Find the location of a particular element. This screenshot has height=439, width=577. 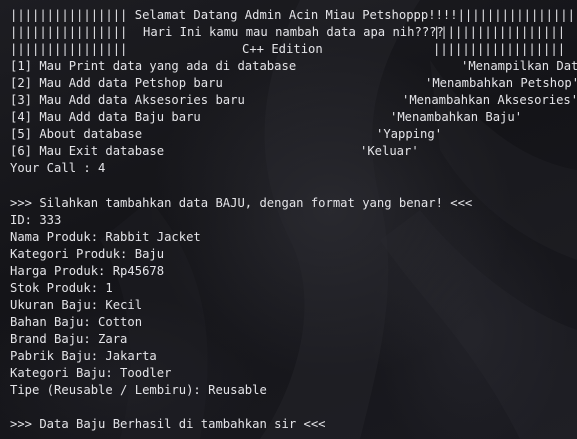

menu-item-6: [6] Mau Exit database 'Keluar' is located at coordinates (290, 151).